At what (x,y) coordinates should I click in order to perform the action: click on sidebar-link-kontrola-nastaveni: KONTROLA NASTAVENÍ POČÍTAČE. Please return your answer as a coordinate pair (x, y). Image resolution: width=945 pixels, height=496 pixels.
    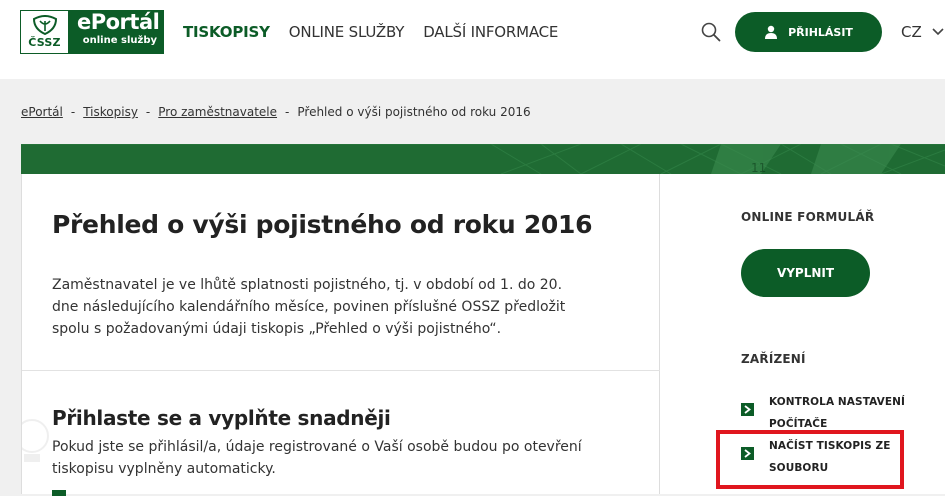
    Looking at the image, I should click on (825, 413).